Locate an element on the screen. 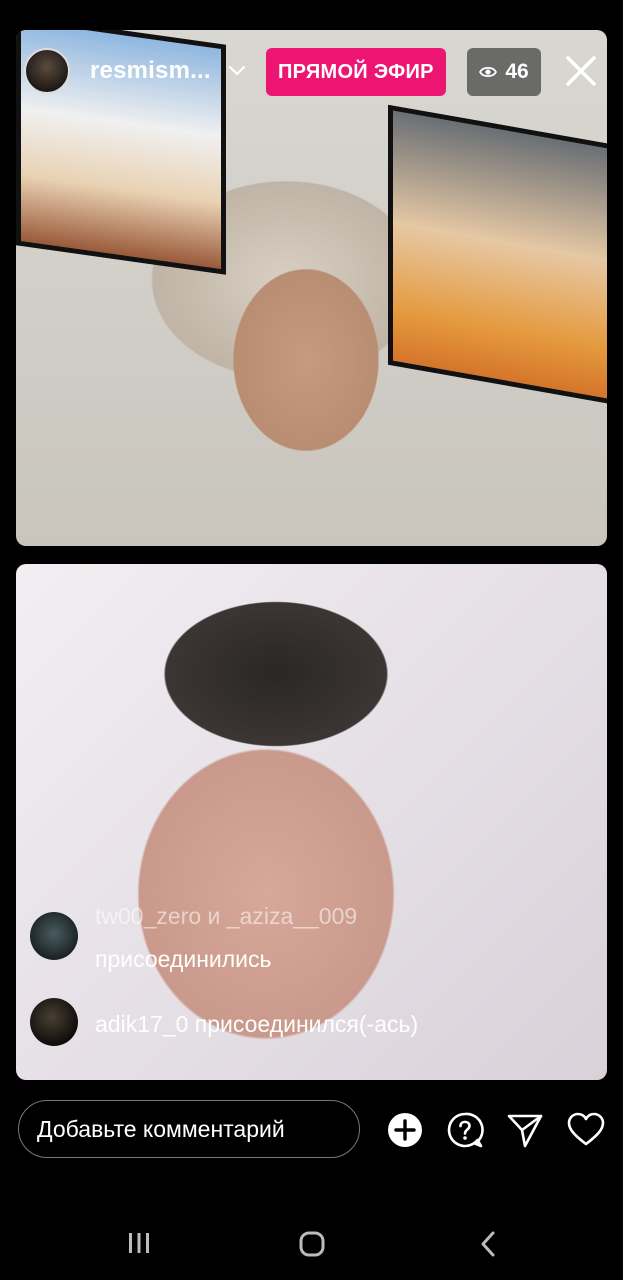 The height and width of the screenshot is (1280, 623). recents-icon is located at coordinates (139, 1243).